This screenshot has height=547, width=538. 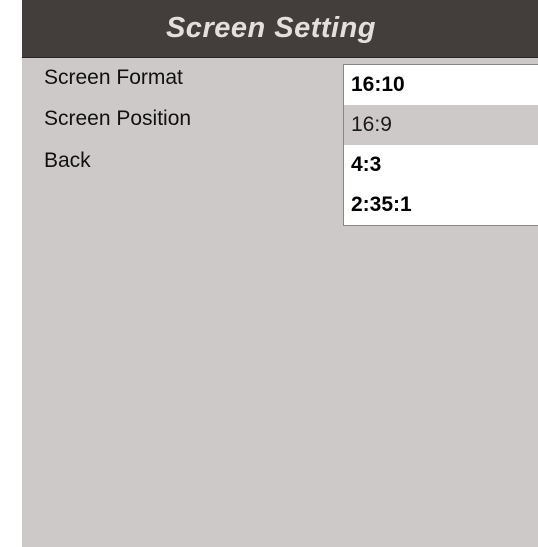 What do you see at coordinates (441, 165) in the screenshot?
I see `format-option-4-3: 4:3` at bounding box center [441, 165].